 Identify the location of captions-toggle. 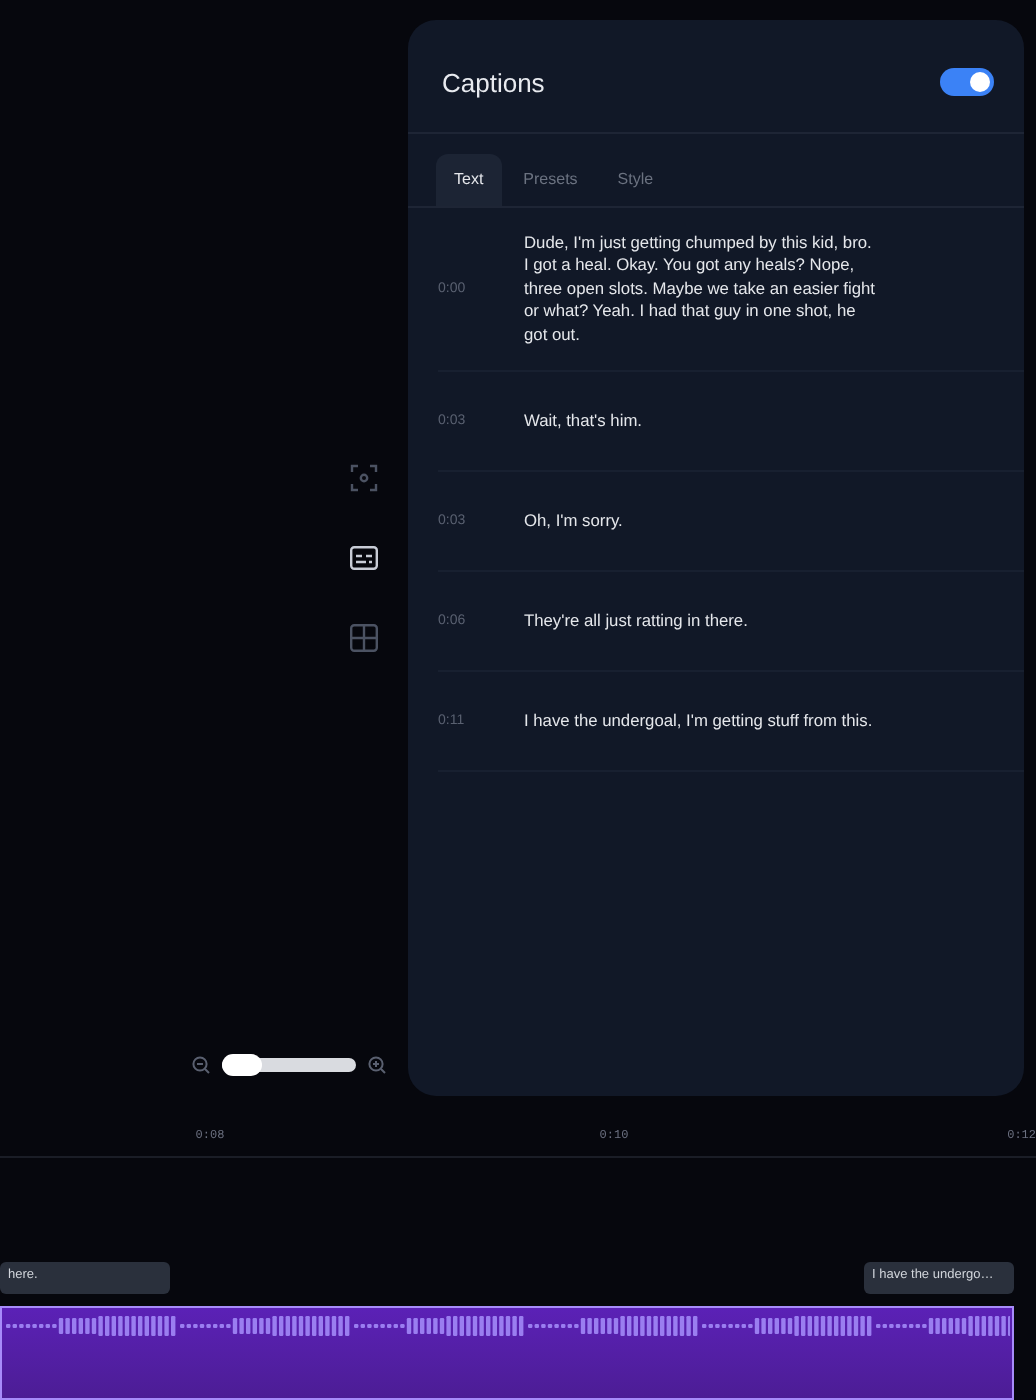
(967, 82).